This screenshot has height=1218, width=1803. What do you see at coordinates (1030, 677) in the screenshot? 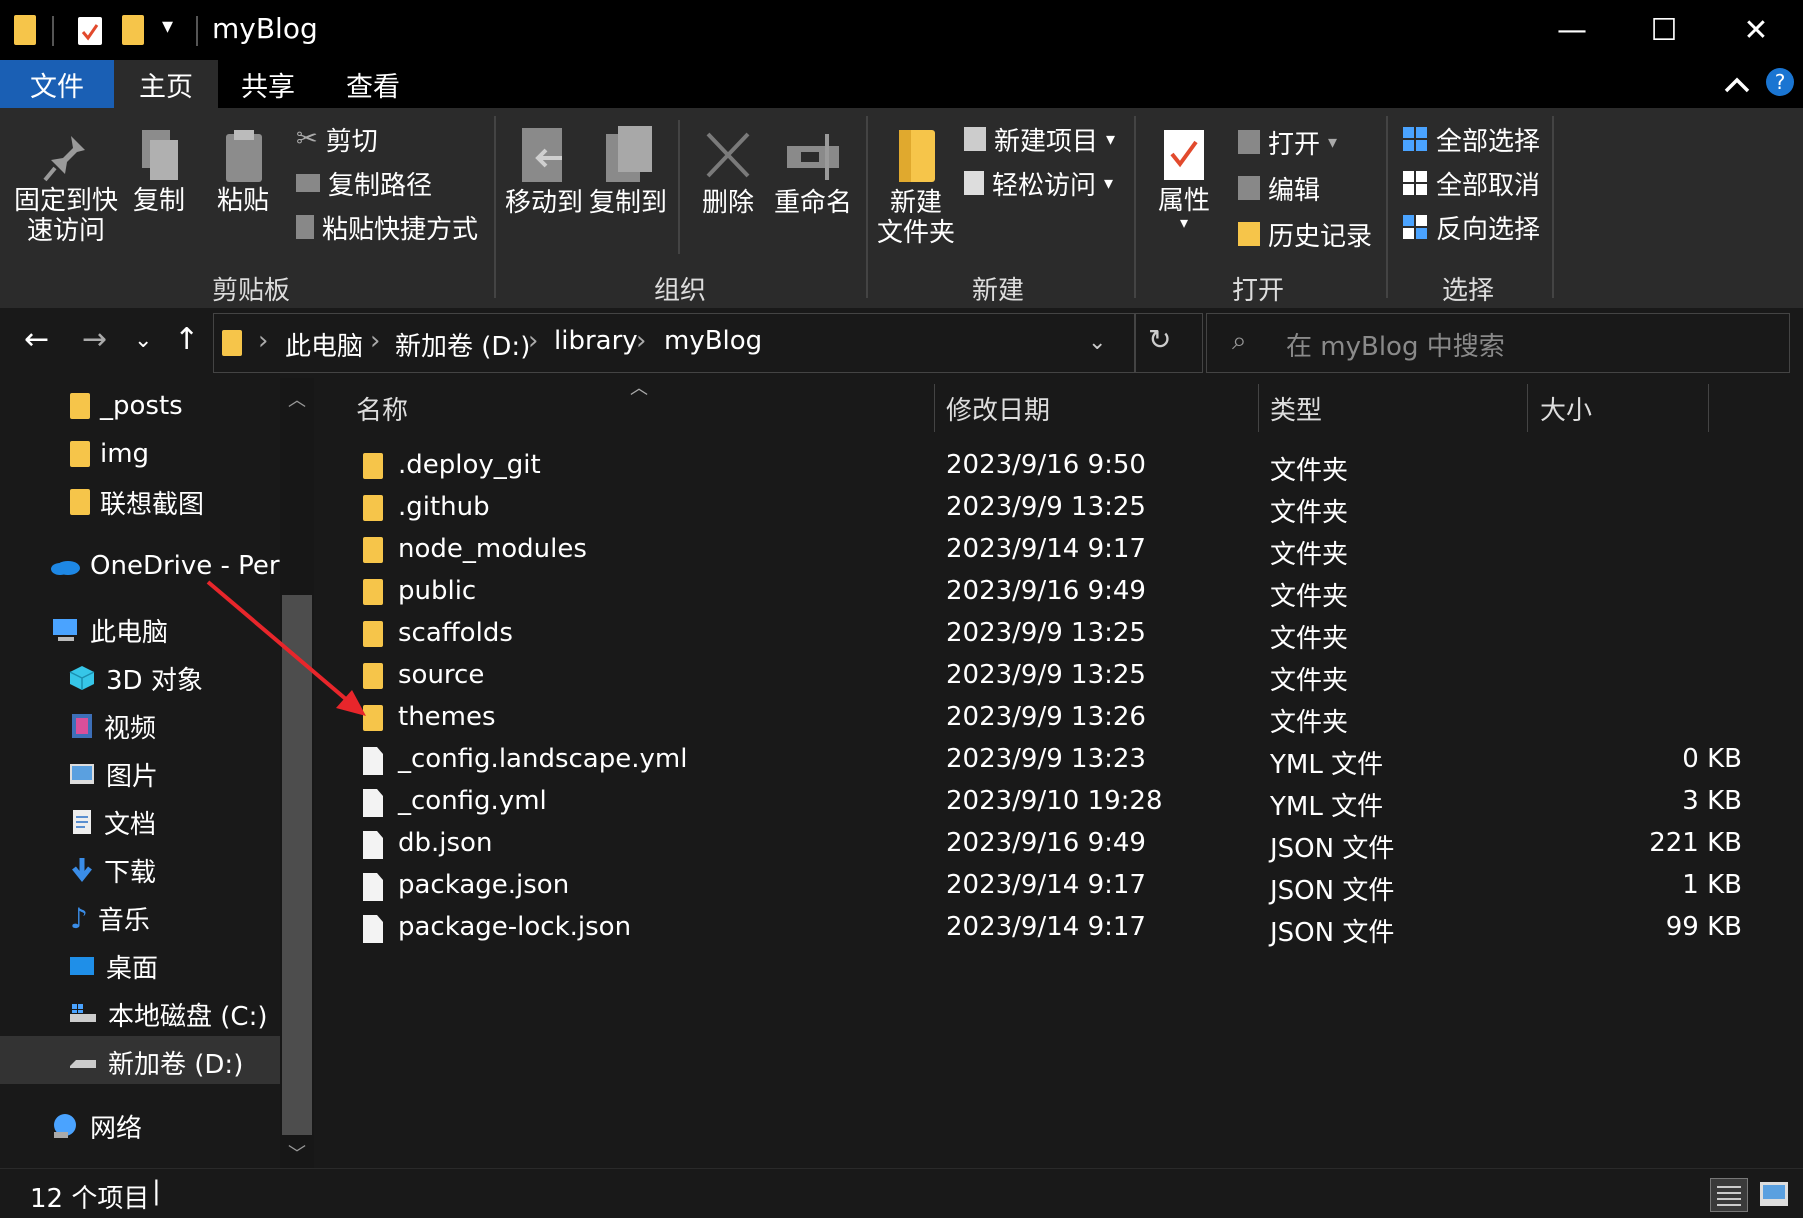
I see `file-row: source 2023/9/9 13:25 文件夹` at bounding box center [1030, 677].